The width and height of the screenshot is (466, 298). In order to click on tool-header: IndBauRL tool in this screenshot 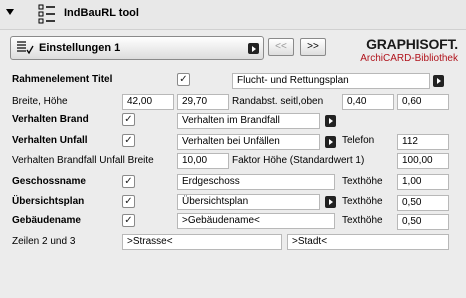, I will do `click(233, 15)`.